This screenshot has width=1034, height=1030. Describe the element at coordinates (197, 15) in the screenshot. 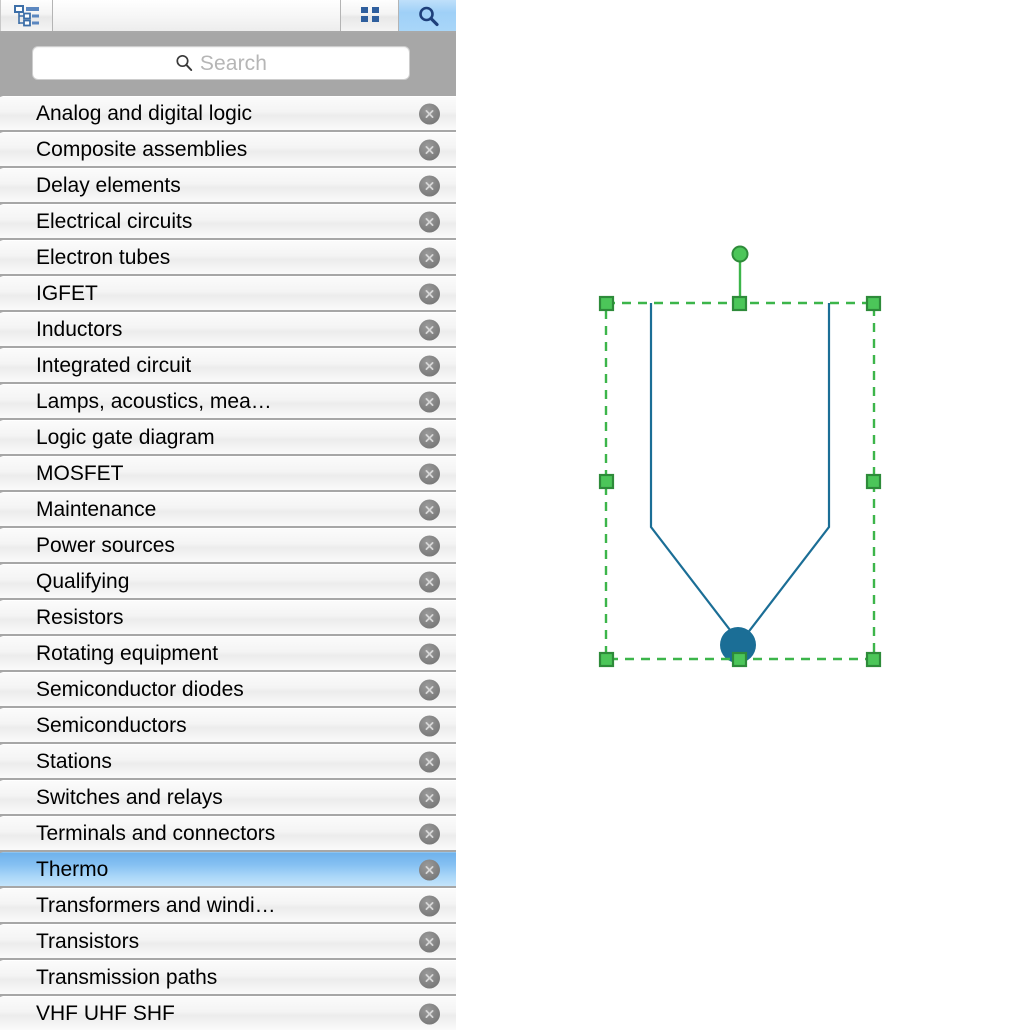

I see `toolbar-empty-field` at that location.